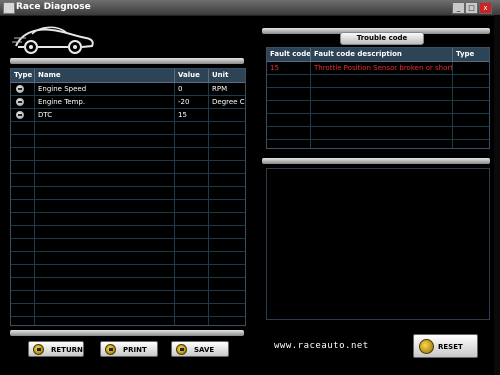 Image resolution: width=500 pixels, height=375 pixels. Describe the element at coordinates (471, 68) in the screenshot. I see `fault-type` at that location.